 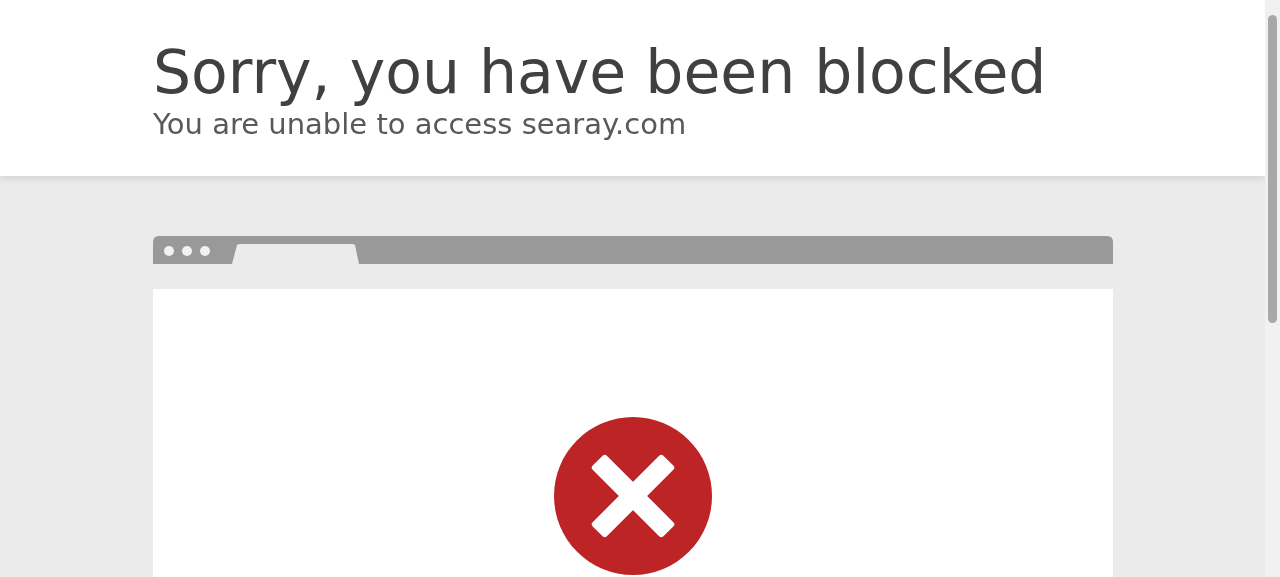 What do you see at coordinates (420, 124) in the screenshot?
I see `page-subtitle: You are unable to access searay.com` at bounding box center [420, 124].